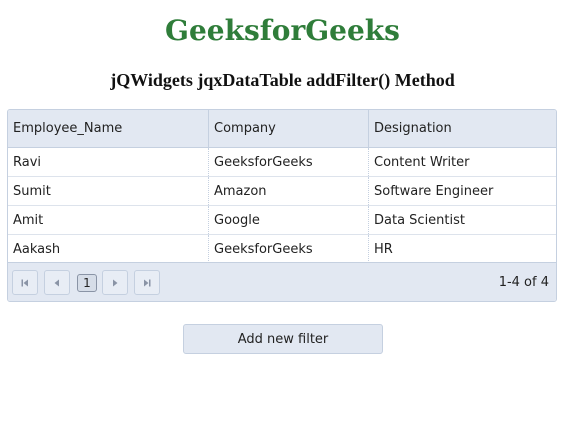  I want to click on column-header-designation: Designation, so click(462, 128).